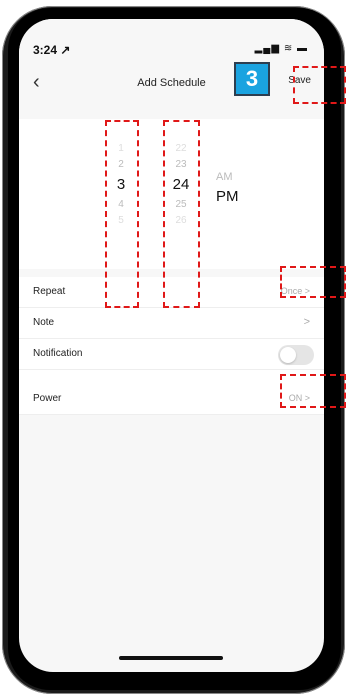 The image size is (349, 698). Describe the element at coordinates (313, 391) in the screenshot. I see `highlight-power` at that location.